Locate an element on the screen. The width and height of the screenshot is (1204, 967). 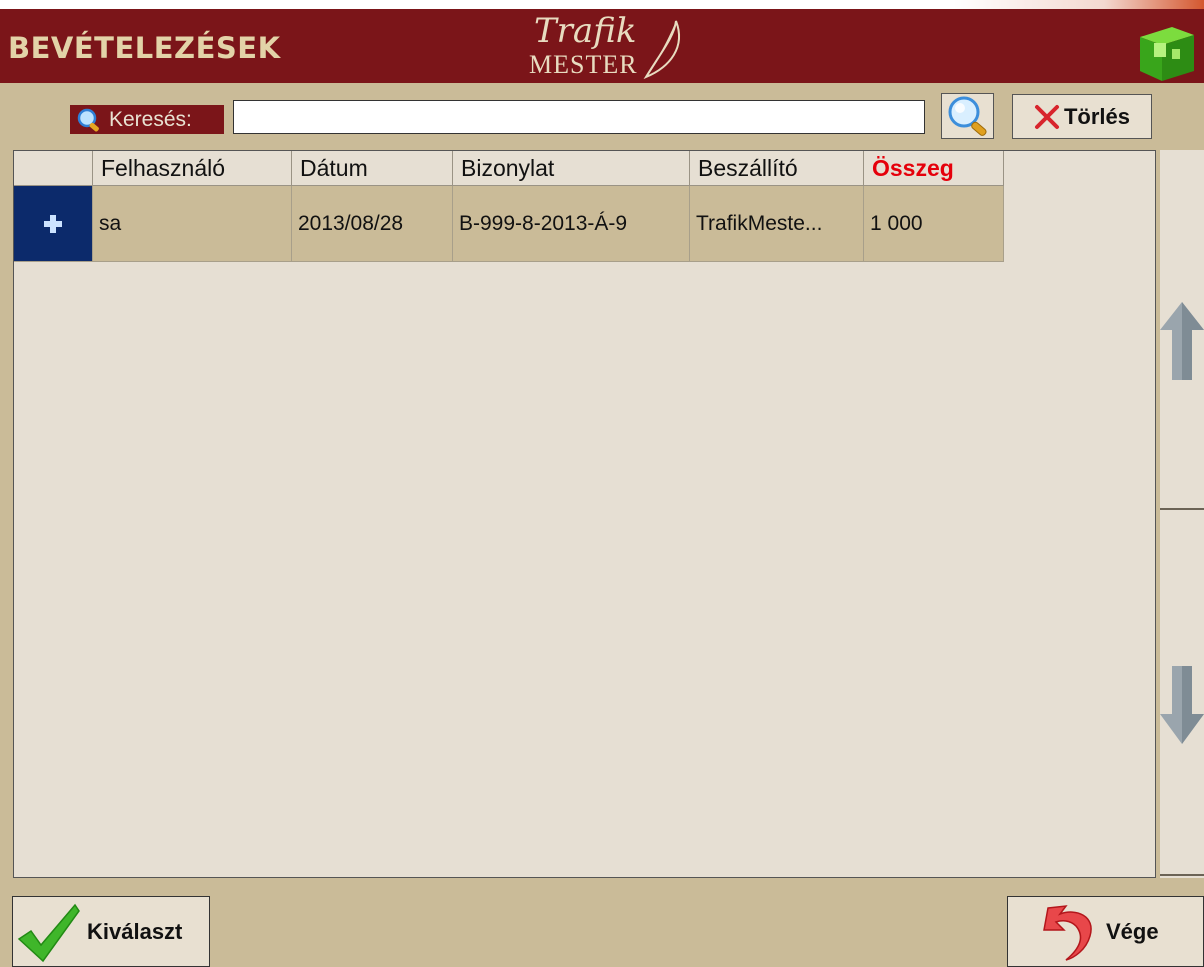
green-cube-icon is located at coordinates (1166, 55).